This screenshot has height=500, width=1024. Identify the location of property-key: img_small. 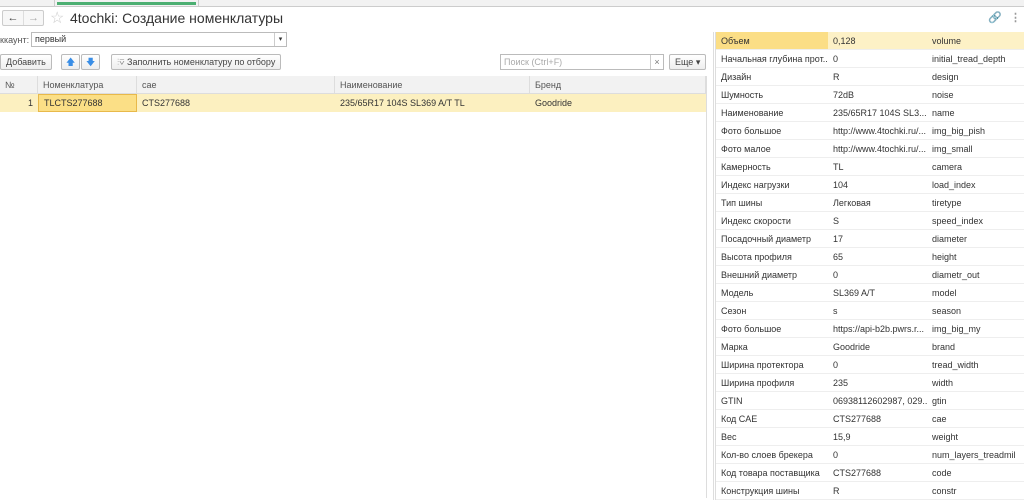
(952, 149).